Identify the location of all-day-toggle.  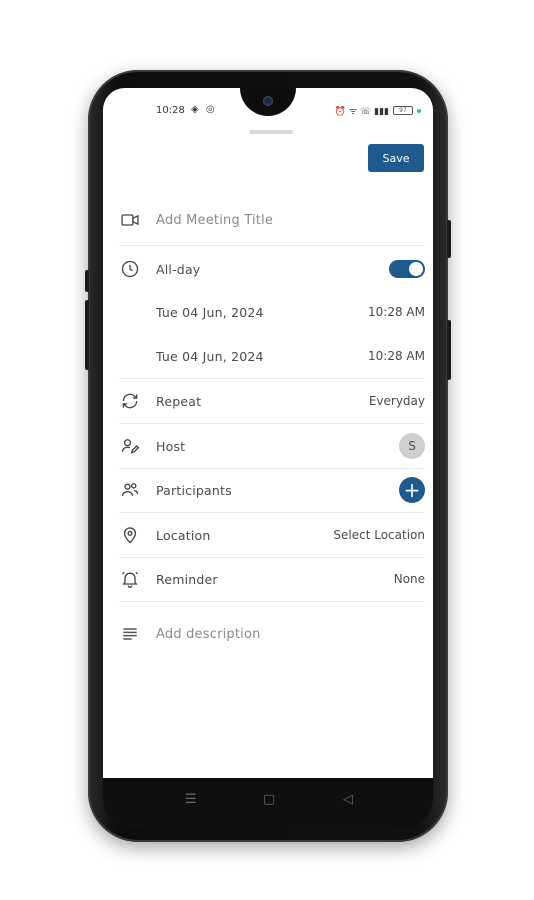
(407, 269).